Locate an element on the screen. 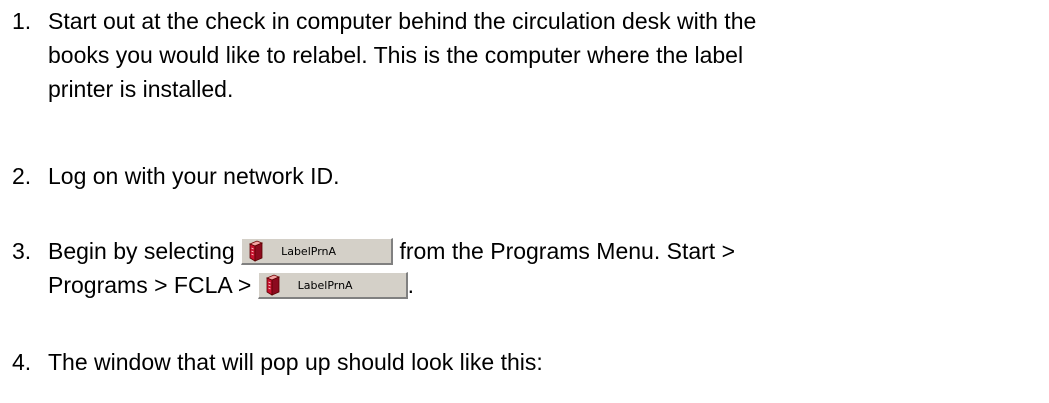 This screenshot has width=1049, height=403. step-text-segment: from the Programs Menu. Start > is located at coordinates (567, 251).